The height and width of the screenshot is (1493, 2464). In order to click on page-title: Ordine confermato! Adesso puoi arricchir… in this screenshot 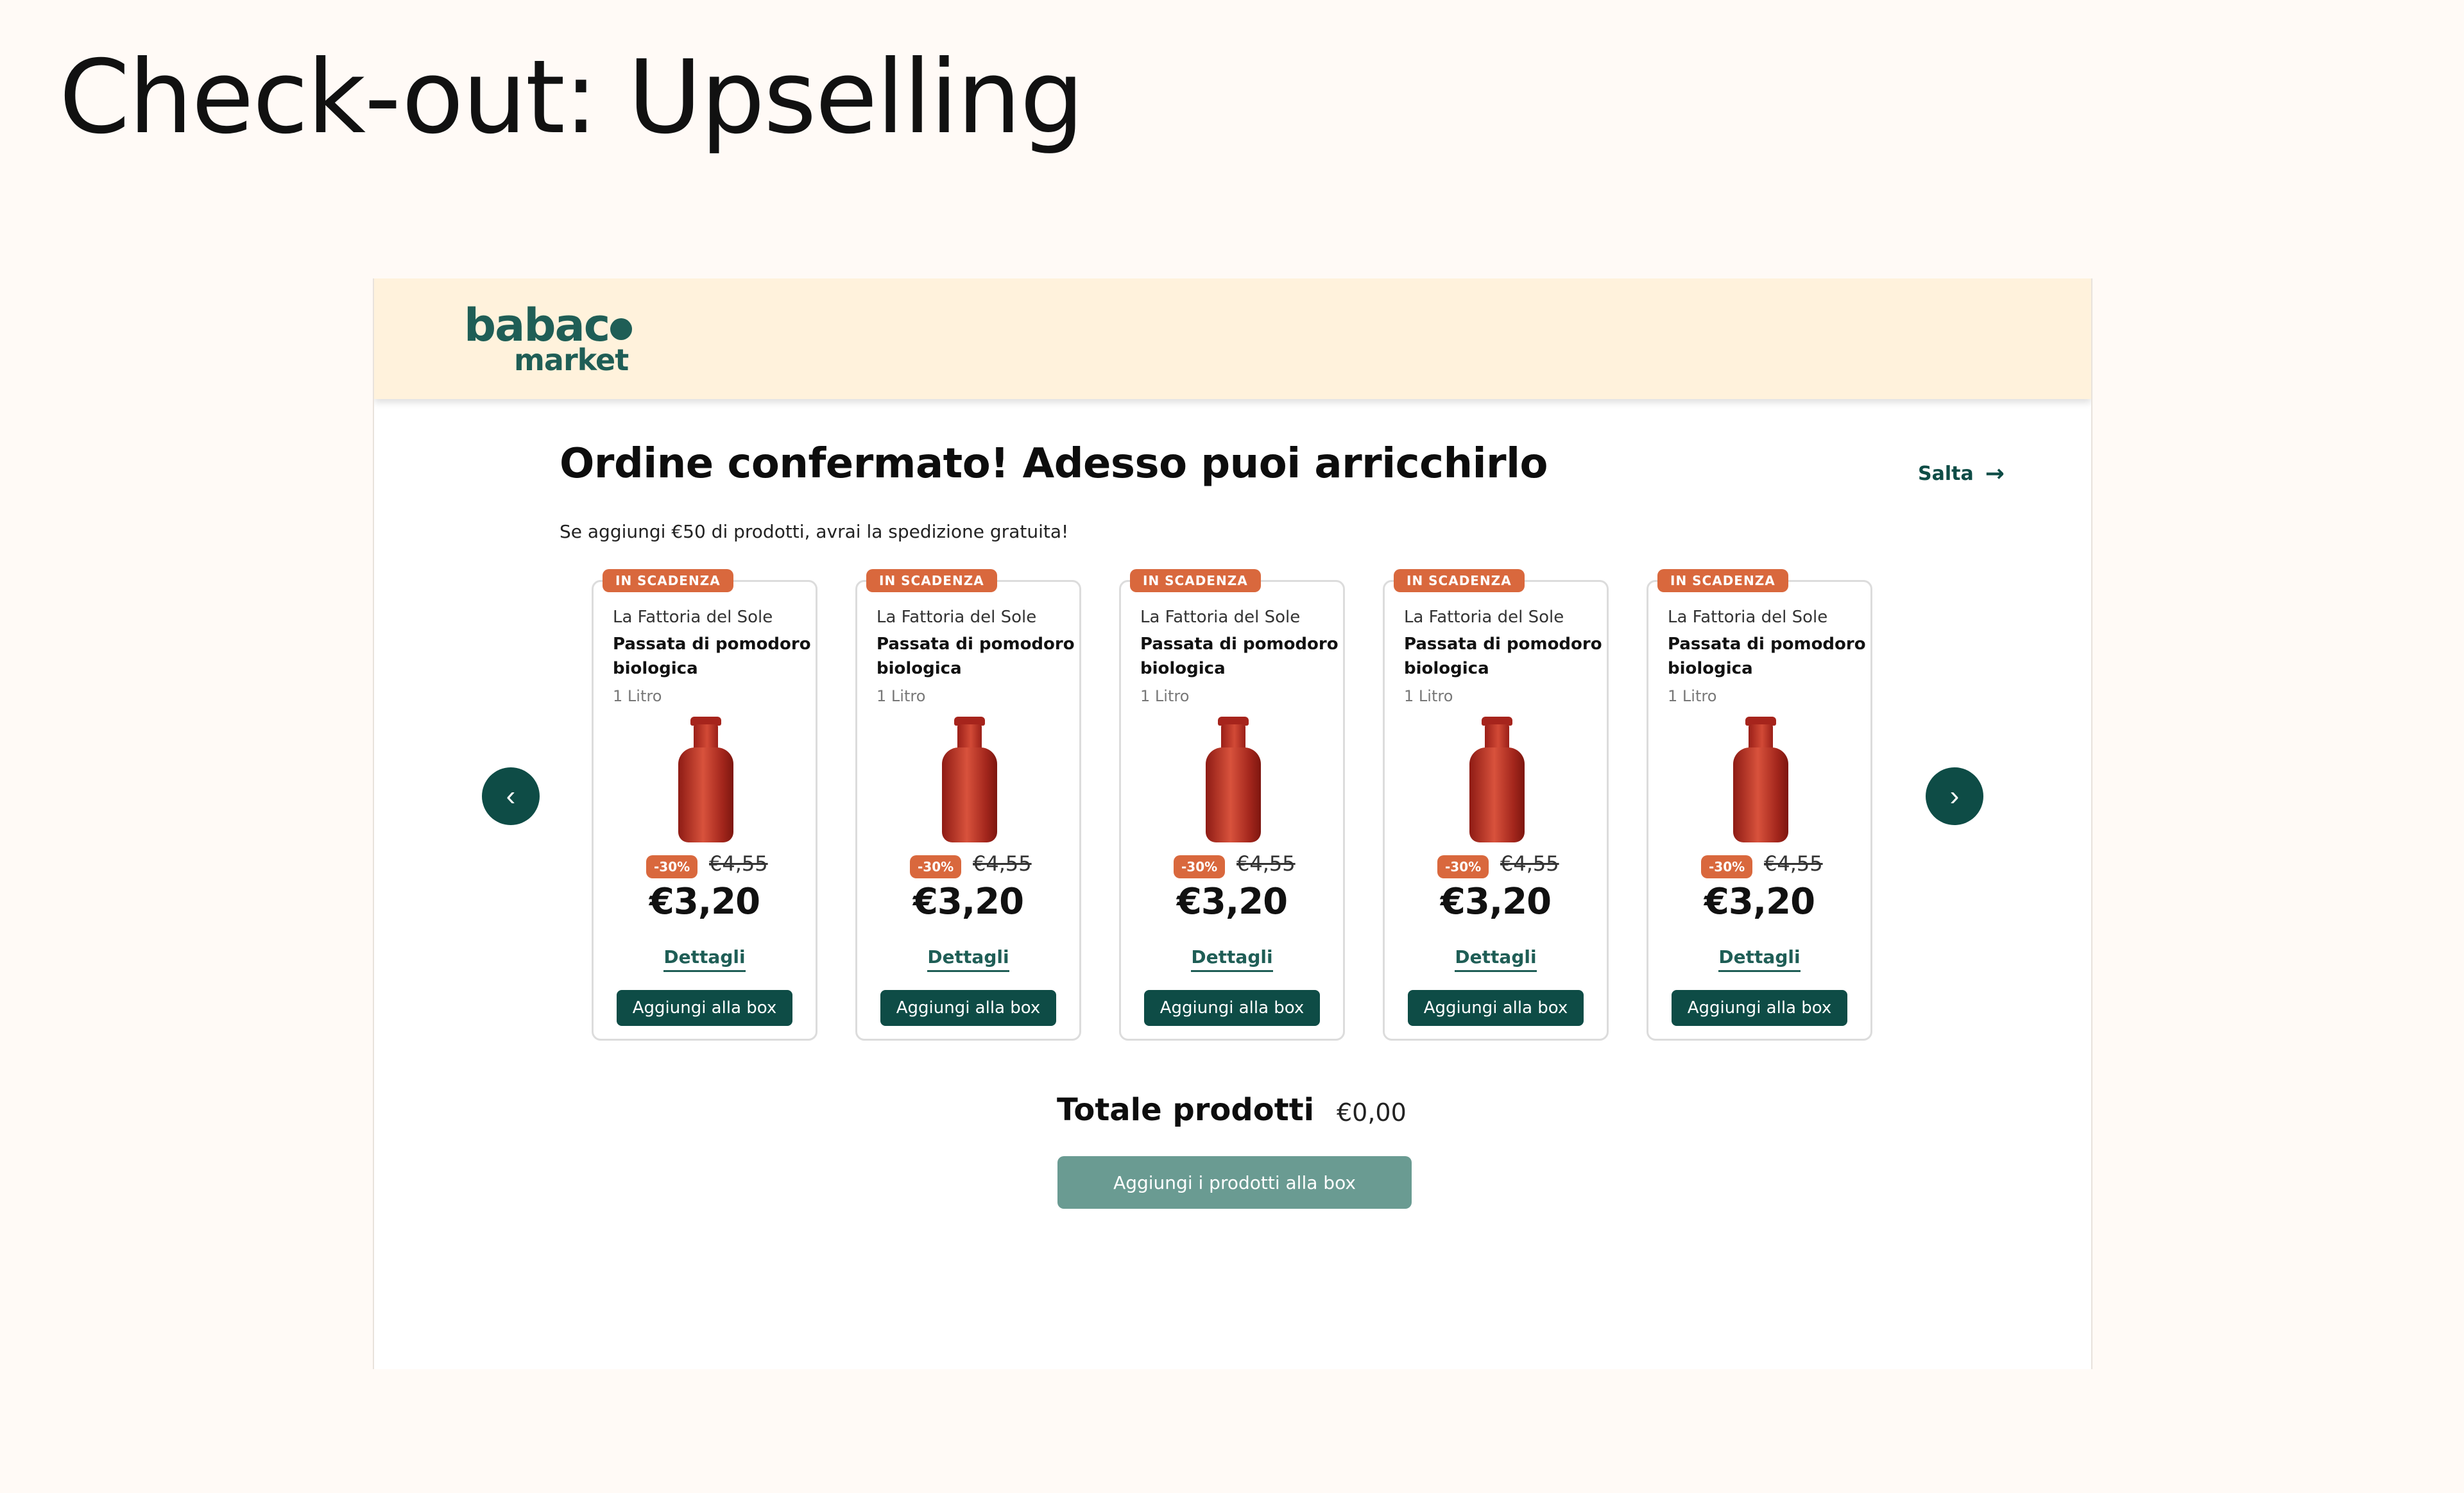, I will do `click(1054, 464)`.